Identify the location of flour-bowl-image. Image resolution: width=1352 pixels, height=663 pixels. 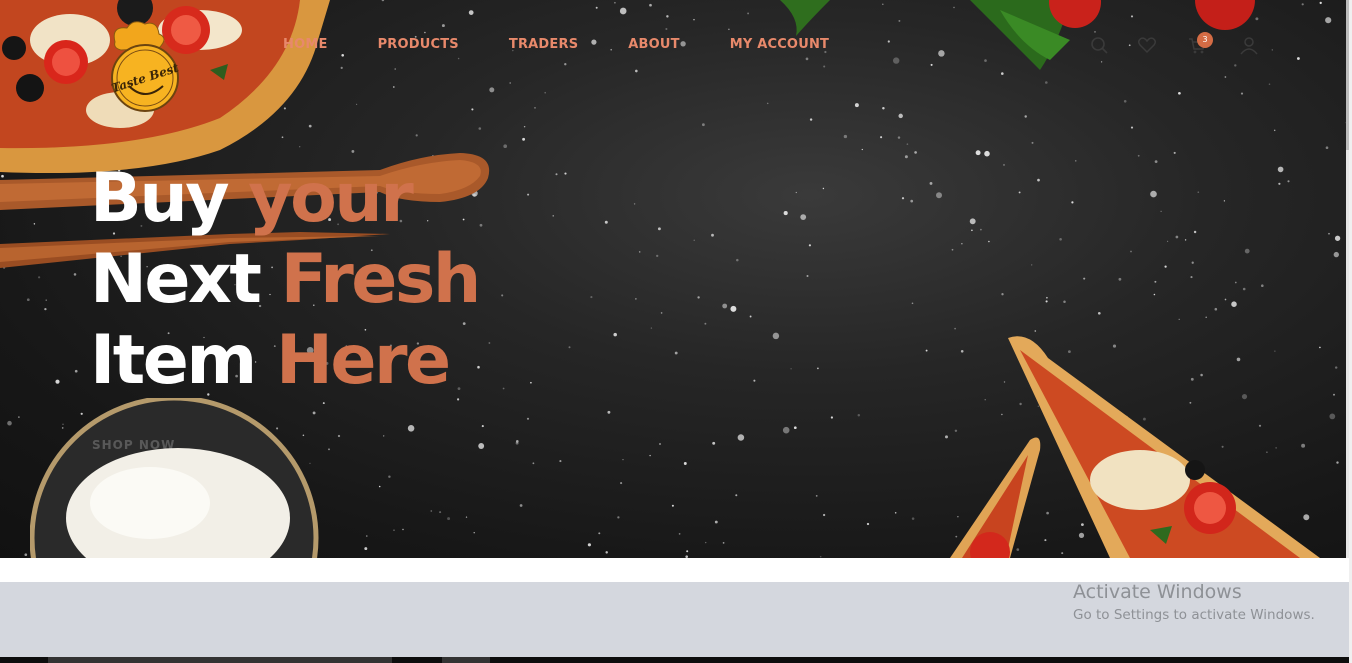
(174, 478).